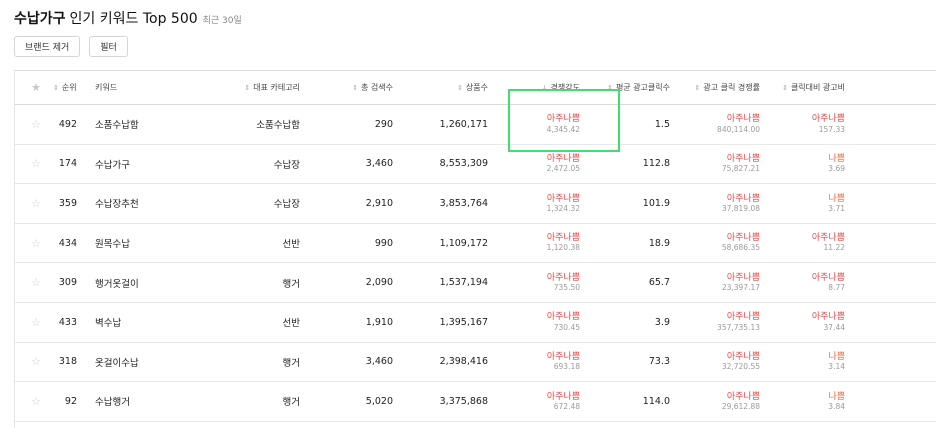 The image size is (936, 428). I want to click on search-volume-cell: 2,910, so click(379, 203).